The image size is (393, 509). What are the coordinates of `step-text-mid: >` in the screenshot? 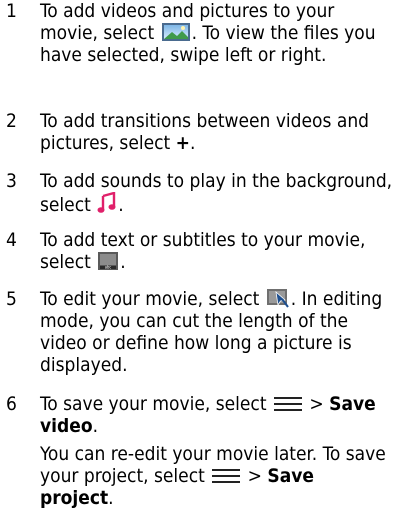 It's located at (316, 404).